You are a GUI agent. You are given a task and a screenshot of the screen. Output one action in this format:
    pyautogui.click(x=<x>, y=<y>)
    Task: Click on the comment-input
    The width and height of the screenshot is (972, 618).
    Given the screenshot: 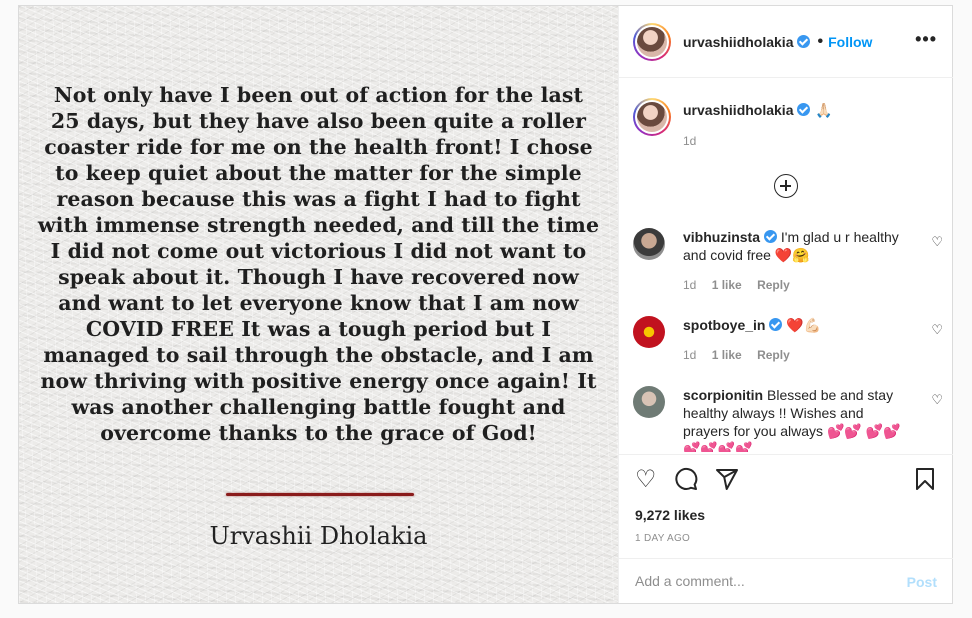 What is the action you would take?
    pyautogui.click(x=745, y=581)
    